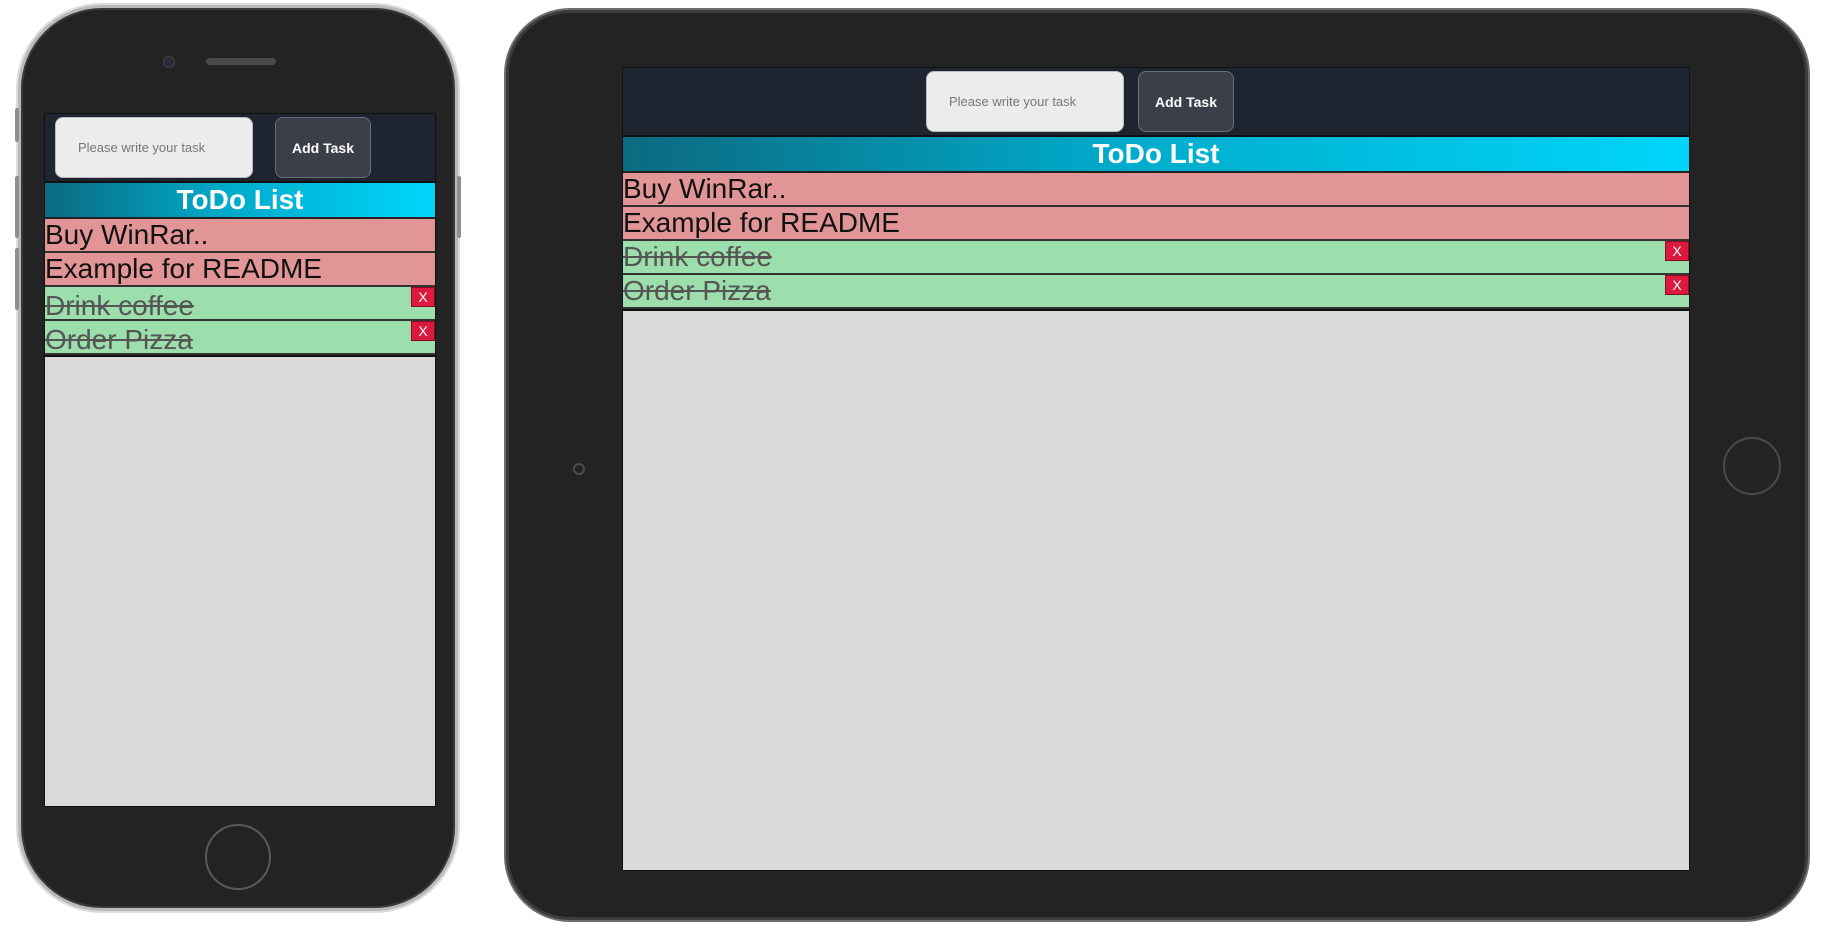  What do you see at coordinates (169, 62) in the screenshot?
I see `phone-camera` at bounding box center [169, 62].